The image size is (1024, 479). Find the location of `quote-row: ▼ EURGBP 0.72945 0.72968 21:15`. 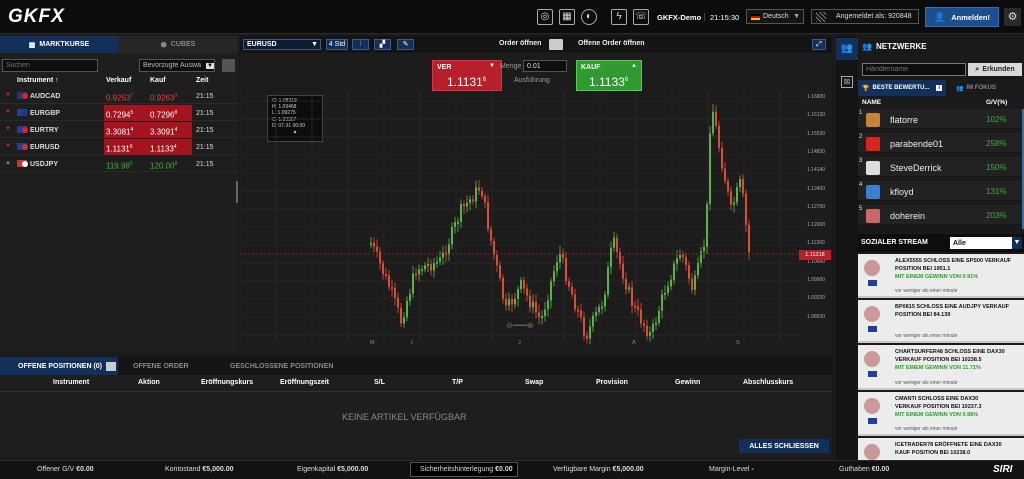

quote-row: ▼ EURGBP 0.72945 0.72968 21:15 is located at coordinates (119, 113).